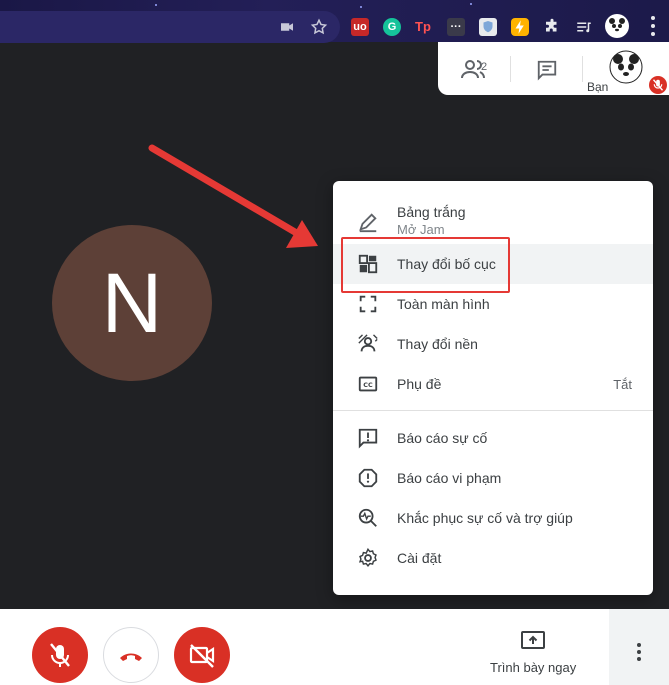 The width and height of the screenshot is (669, 685). I want to click on self-label: Bạn, so click(598, 87).